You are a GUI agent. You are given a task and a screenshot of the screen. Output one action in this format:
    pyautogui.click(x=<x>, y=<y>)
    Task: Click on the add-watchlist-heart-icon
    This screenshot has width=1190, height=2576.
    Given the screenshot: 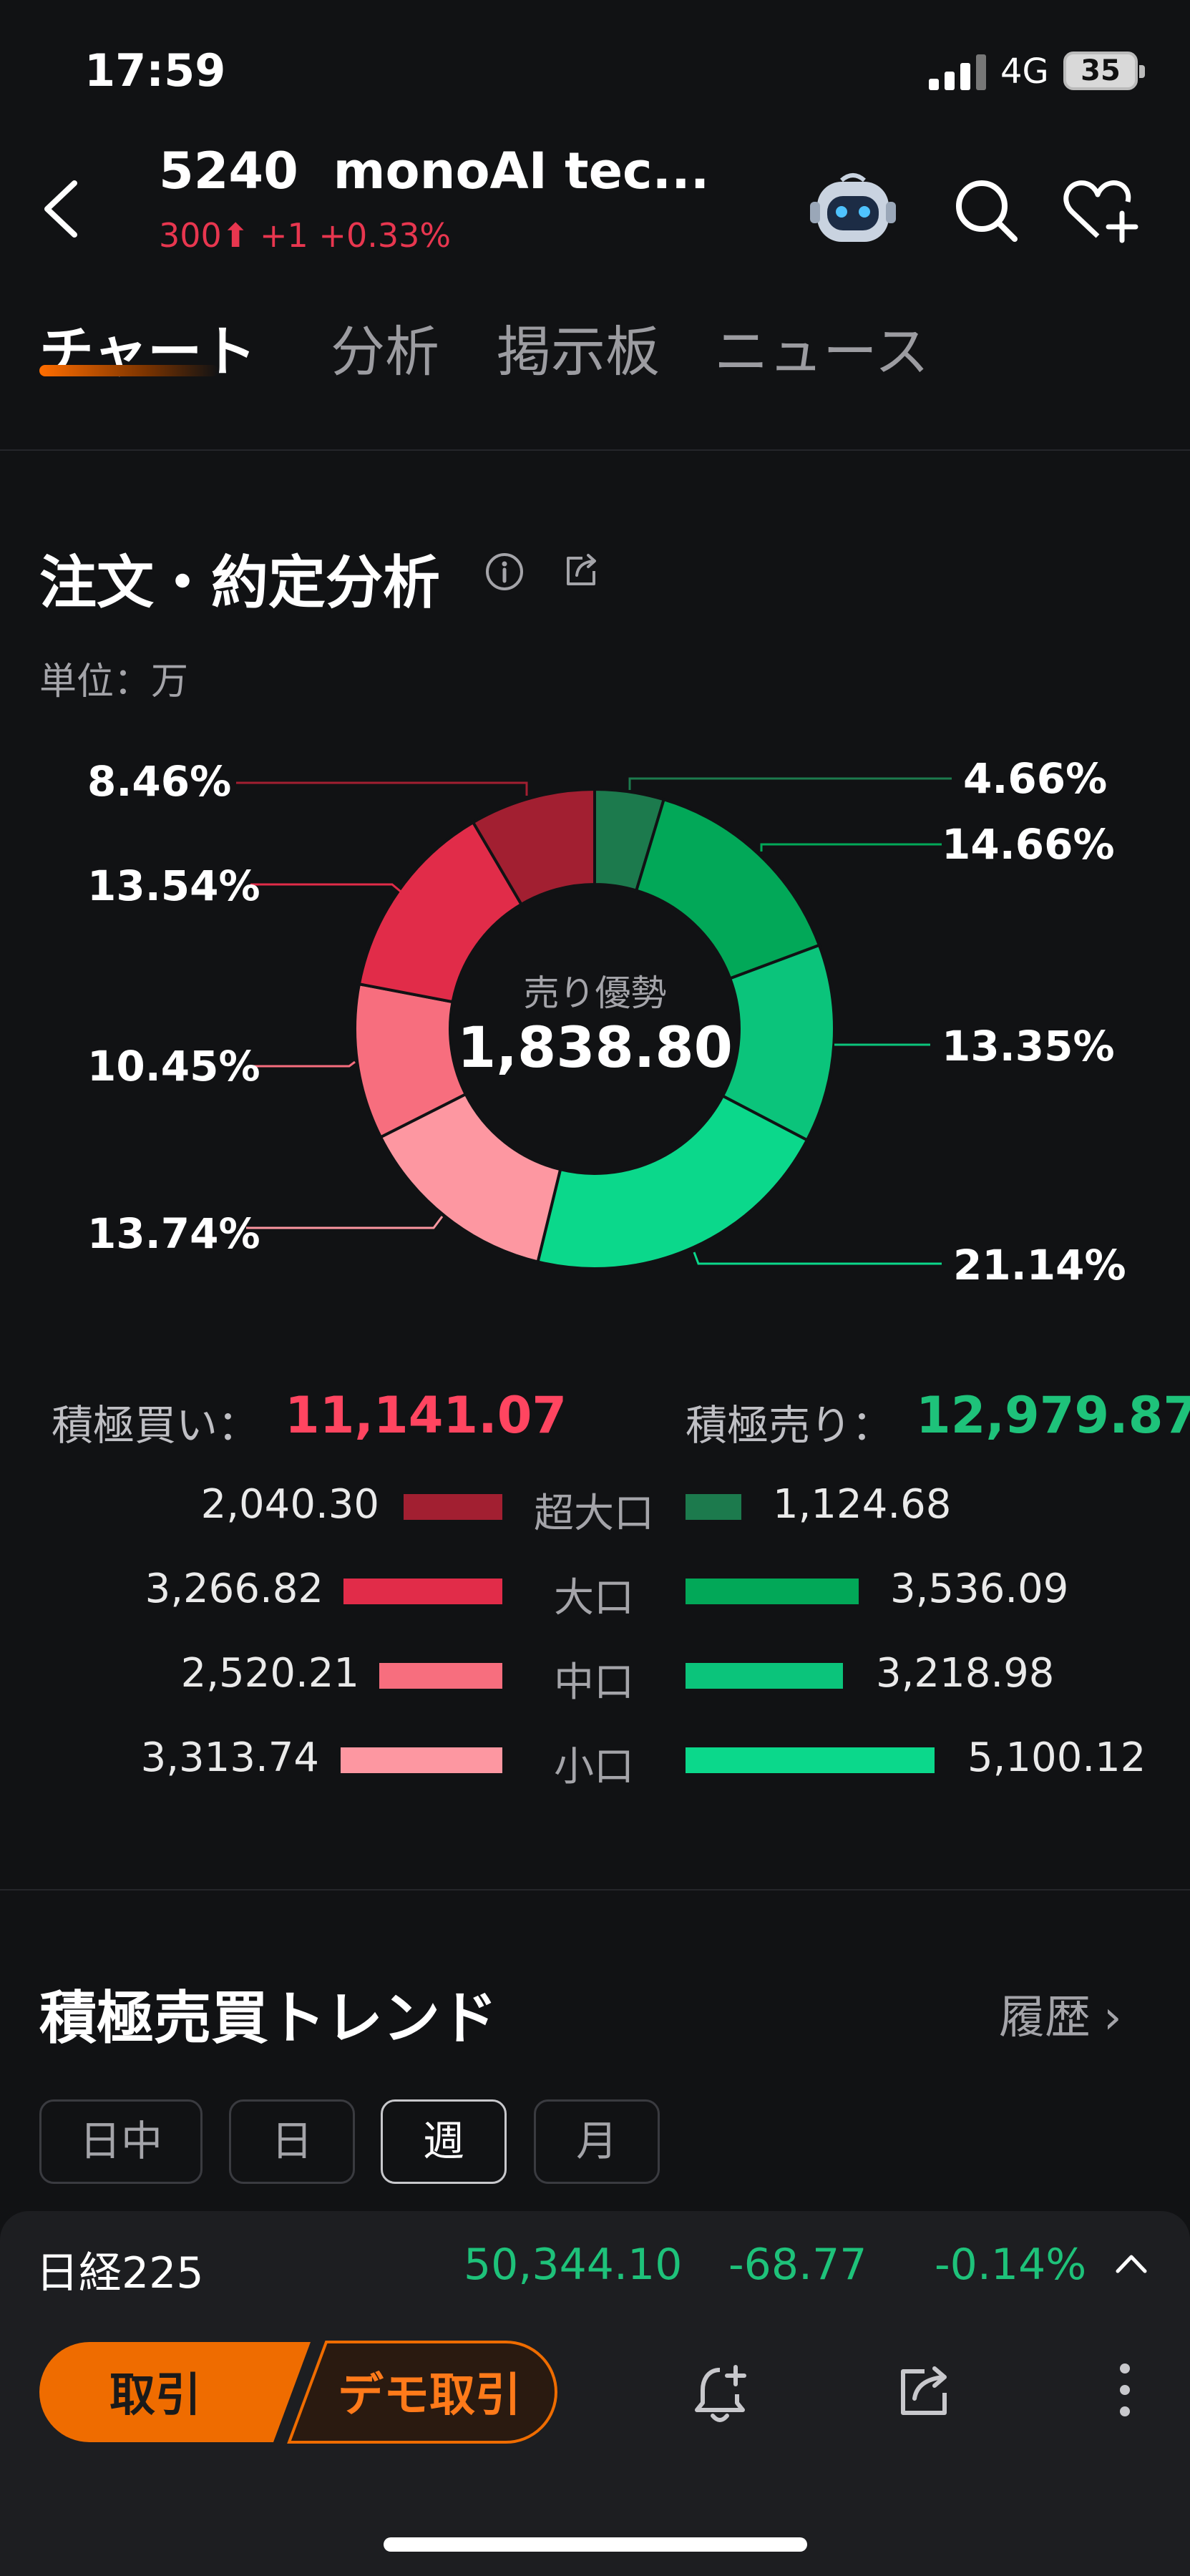 What is the action you would take?
    pyautogui.click(x=1102, y=210)
    